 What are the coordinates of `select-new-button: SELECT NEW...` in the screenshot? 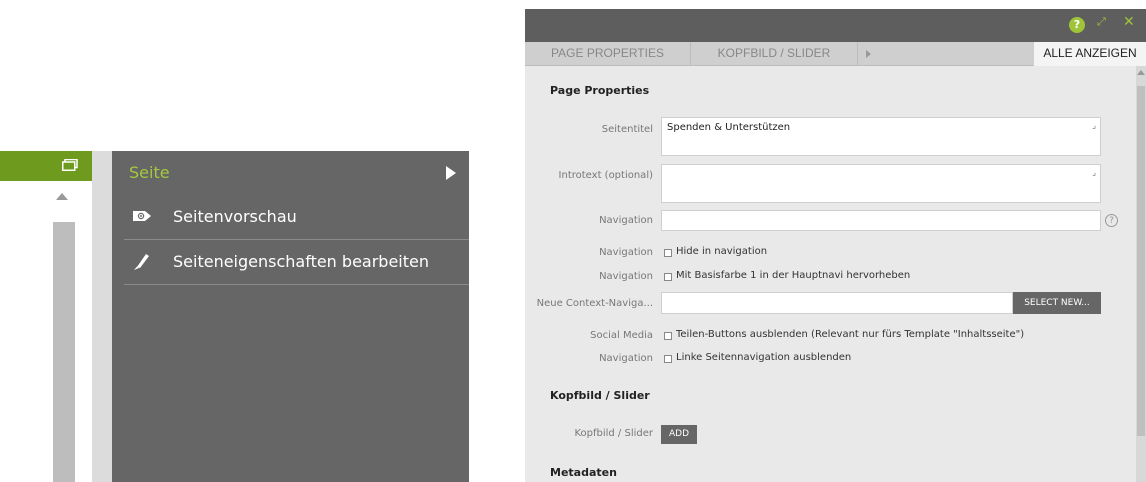 It's located at (1057, 303).